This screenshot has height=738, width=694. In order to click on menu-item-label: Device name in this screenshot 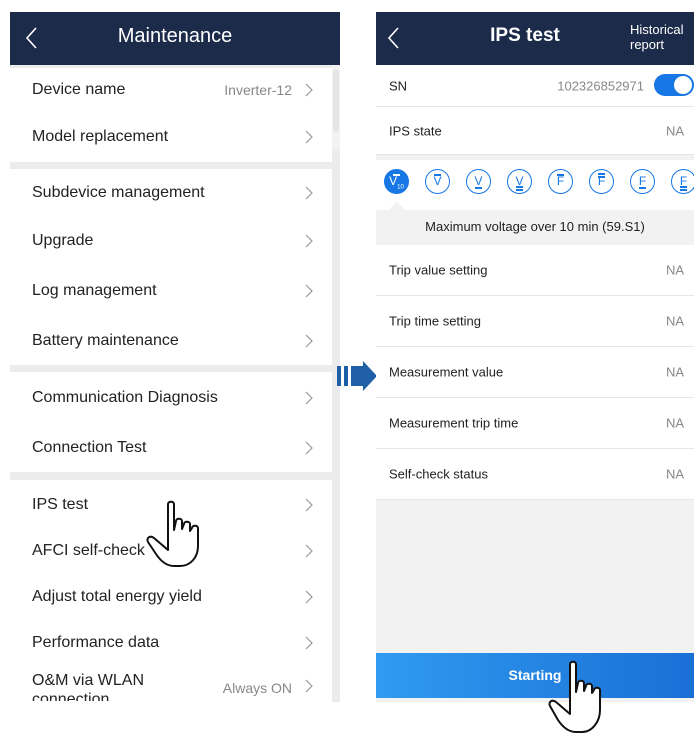, I will do `click(79, 89)`.